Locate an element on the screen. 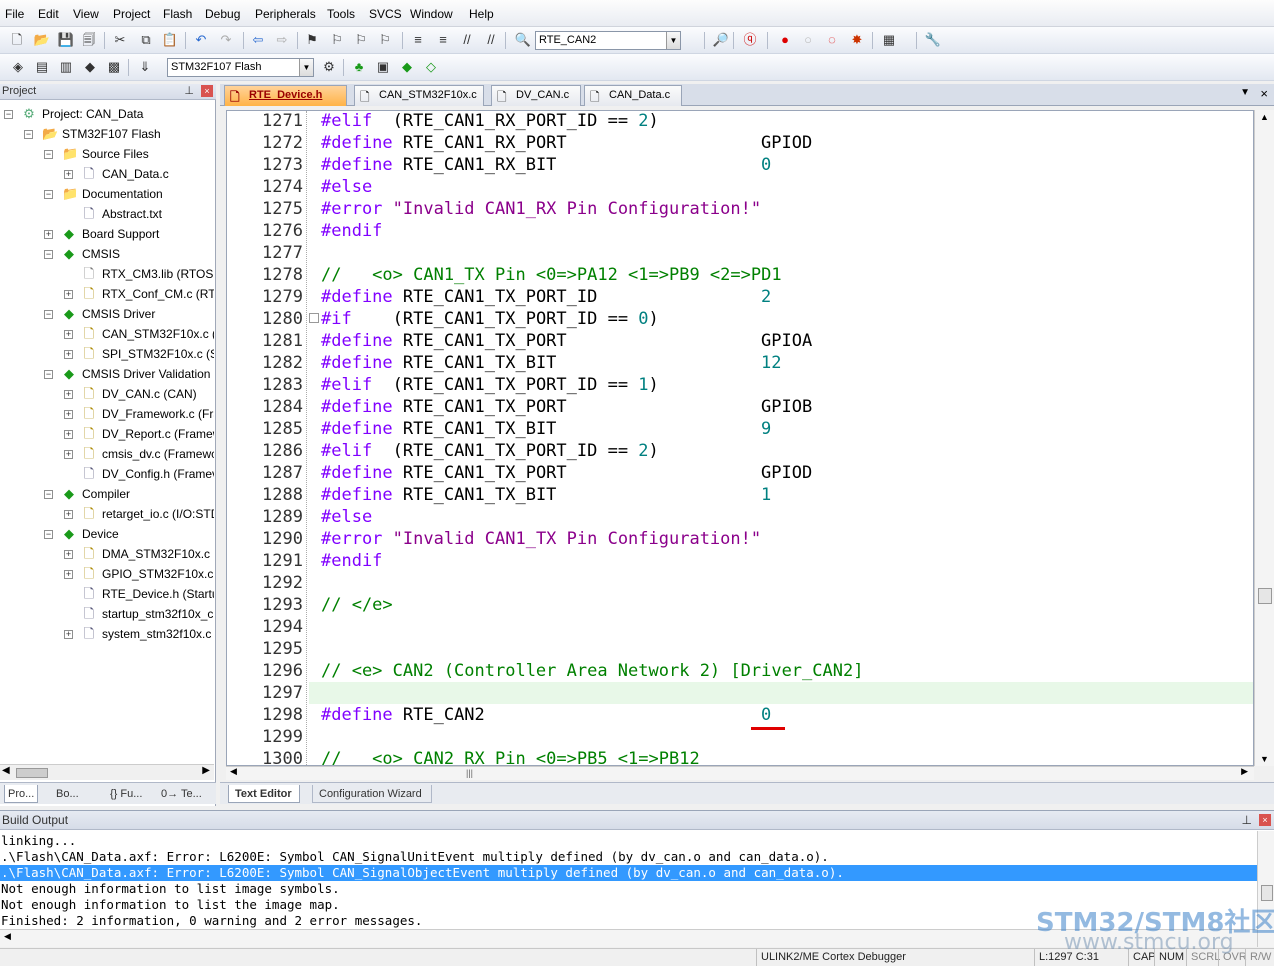 Image resolution: width=1274 pixels, height=966 pixels. pin-icon: ⊥ is located at coordinates (189, 91).